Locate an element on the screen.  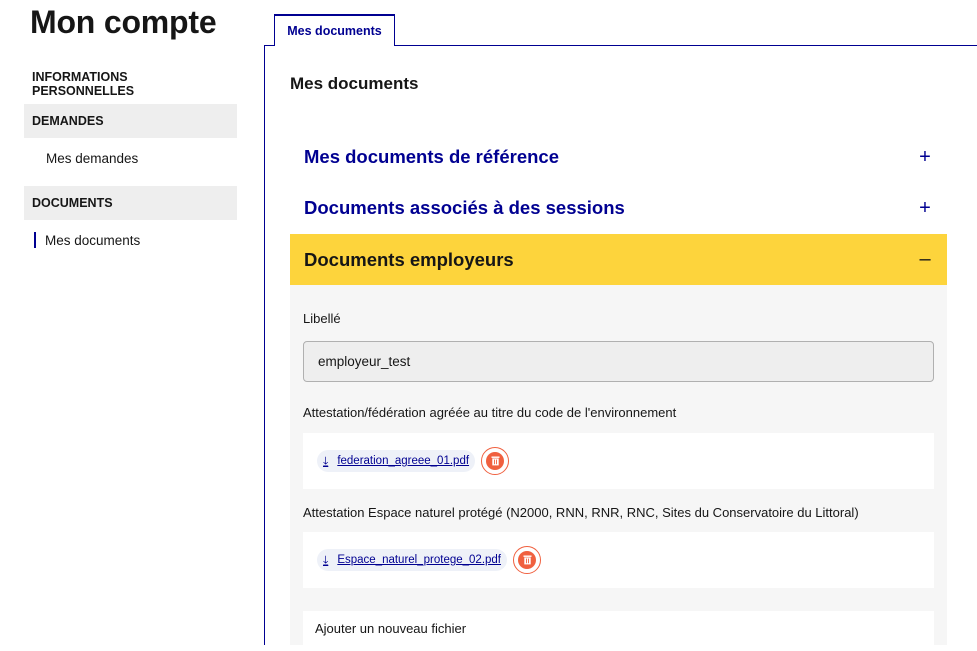
file-name: Espace_naturel_protege_02.pdf is located at coordinates (419, 560).